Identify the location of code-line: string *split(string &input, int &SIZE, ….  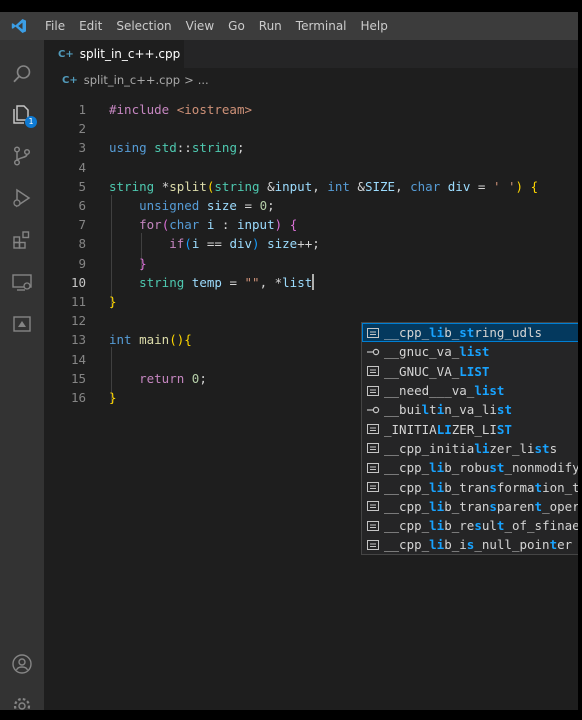
(323, 186).